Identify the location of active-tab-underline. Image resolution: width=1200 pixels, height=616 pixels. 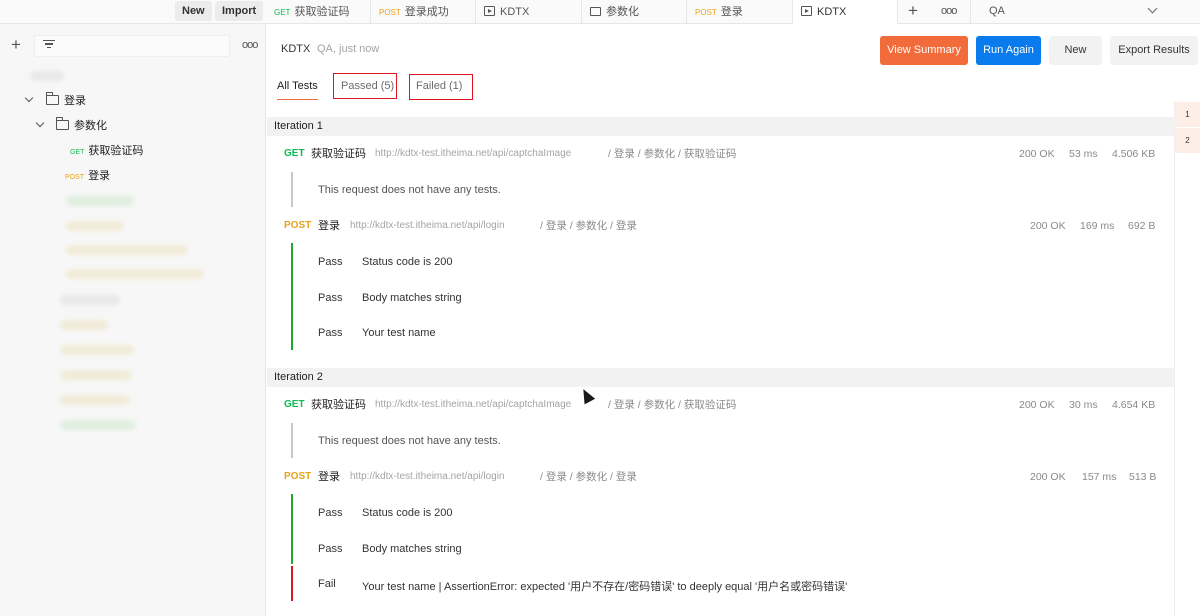
(297, 99).